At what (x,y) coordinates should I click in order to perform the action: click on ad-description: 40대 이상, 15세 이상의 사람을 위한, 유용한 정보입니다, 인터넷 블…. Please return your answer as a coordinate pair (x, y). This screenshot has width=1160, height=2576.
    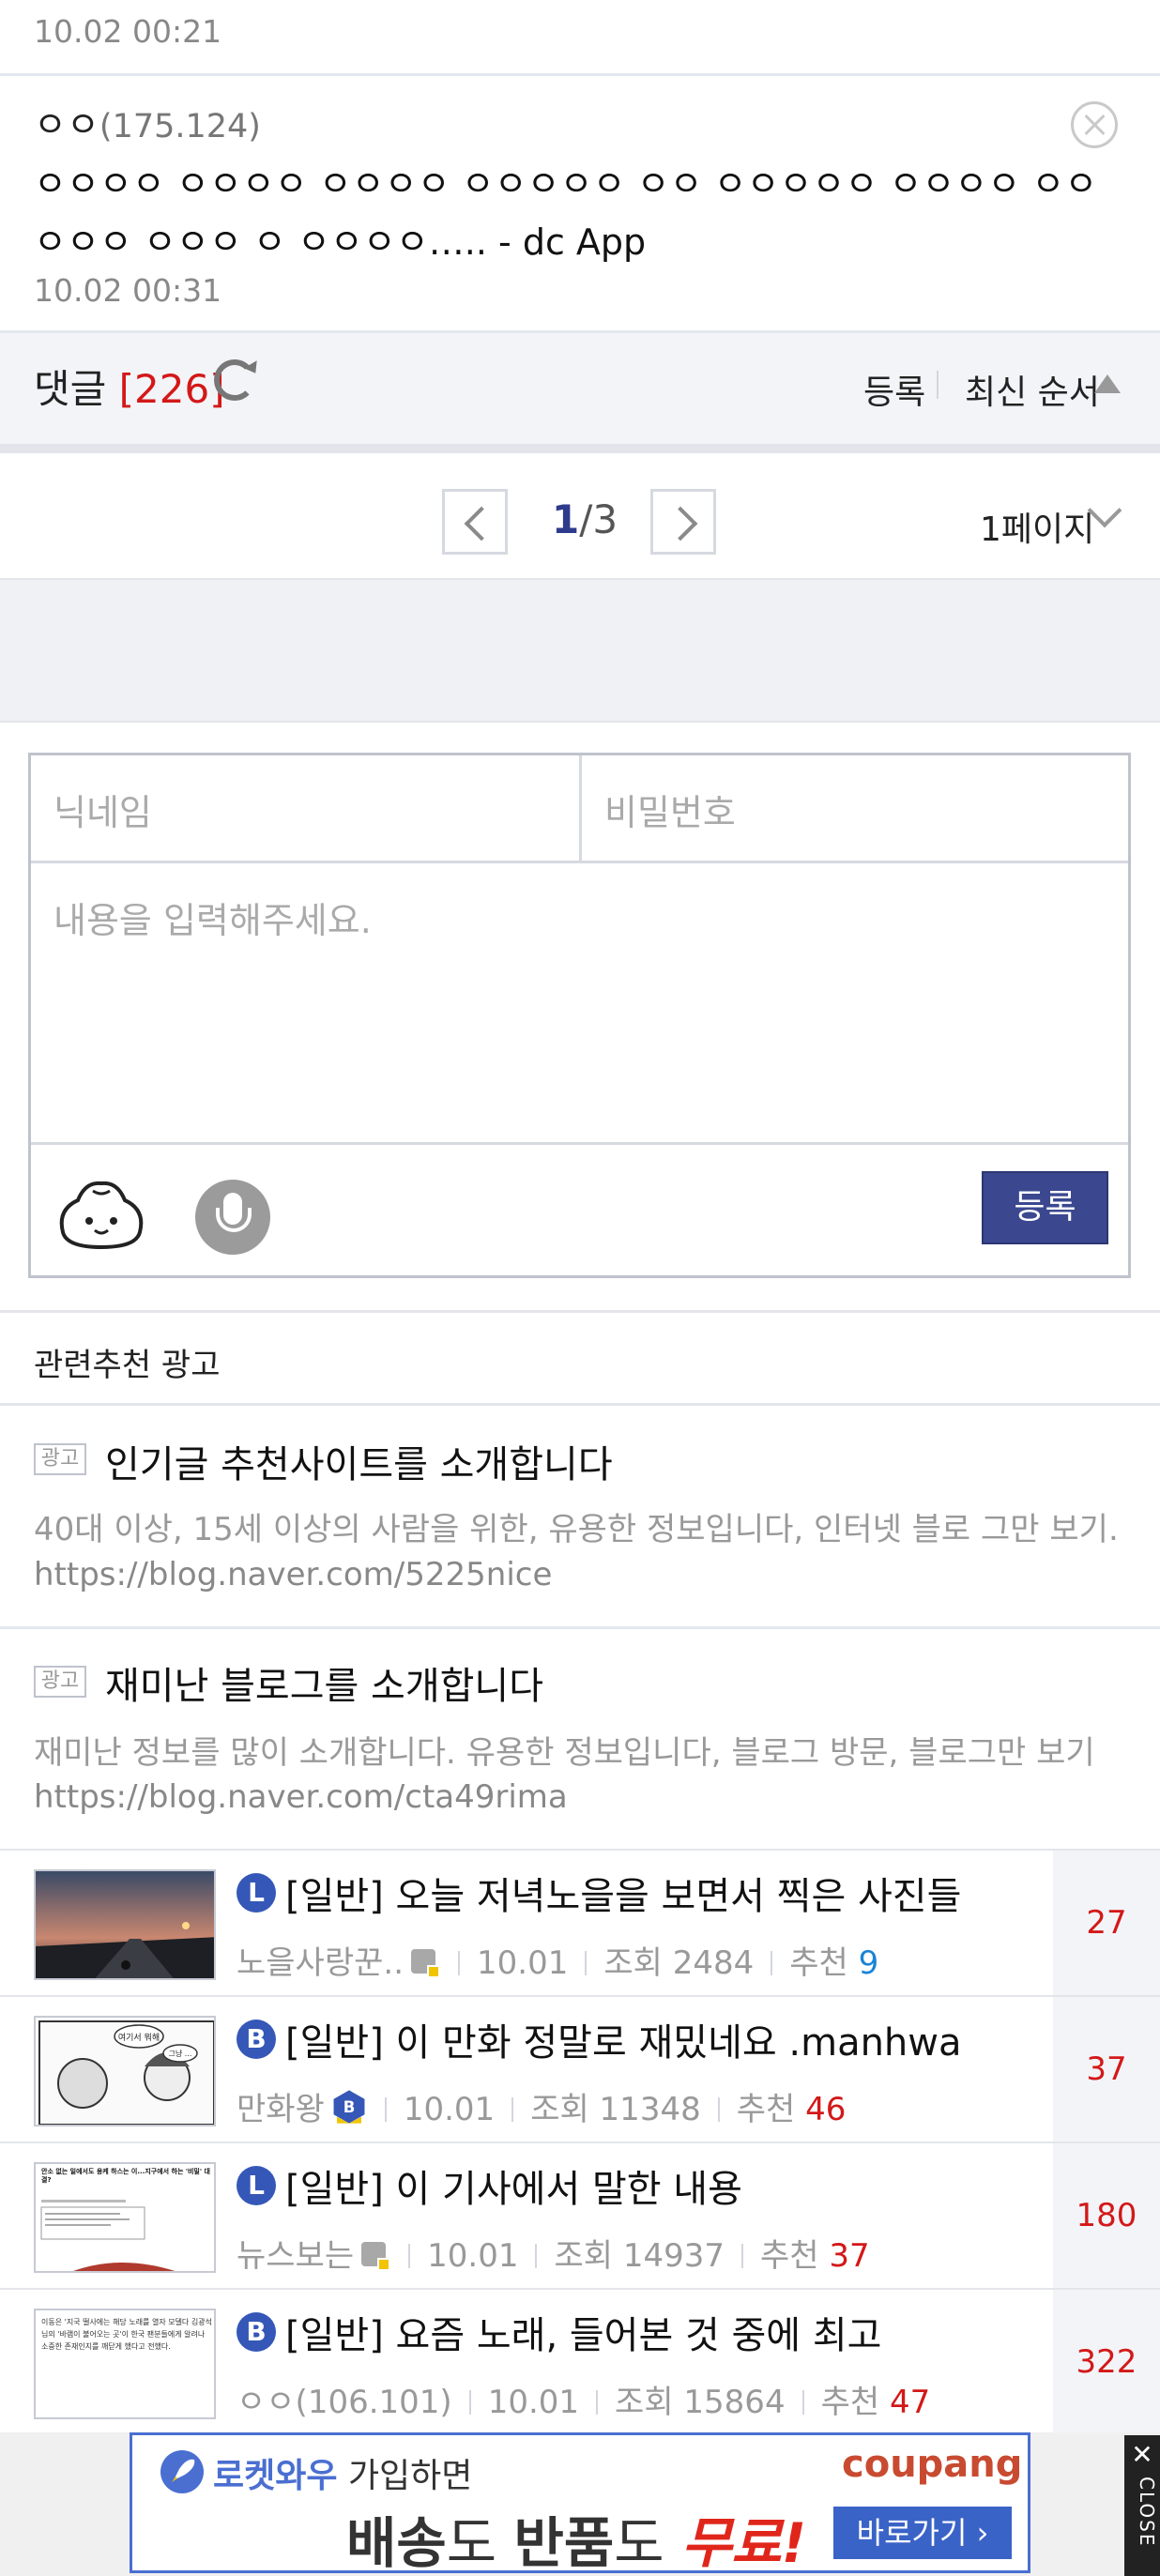
    Looking at the image, I should click on (576, 1526).